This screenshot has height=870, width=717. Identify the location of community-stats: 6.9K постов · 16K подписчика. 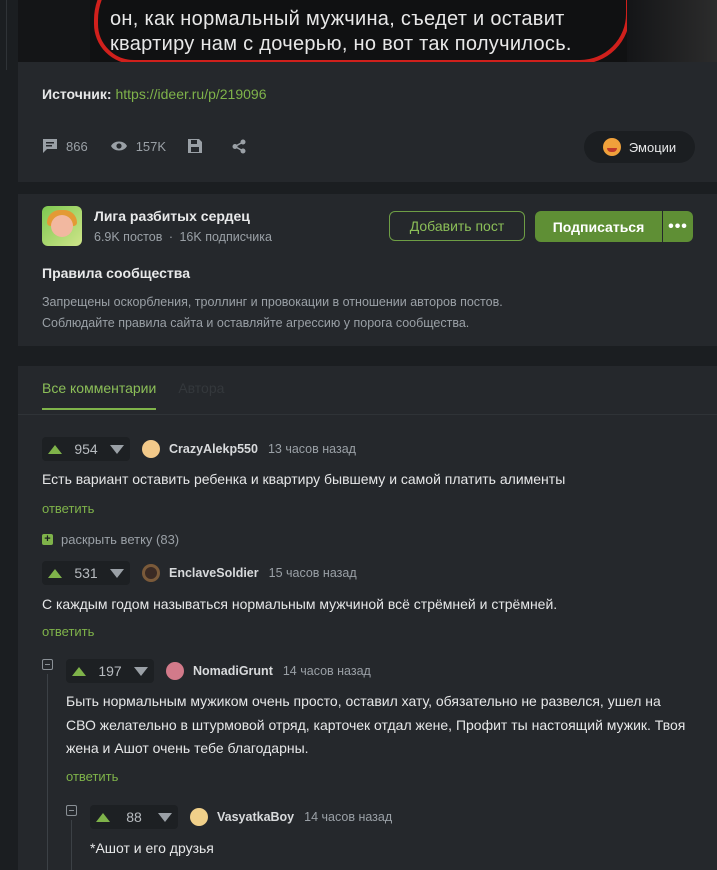
(183, 237).